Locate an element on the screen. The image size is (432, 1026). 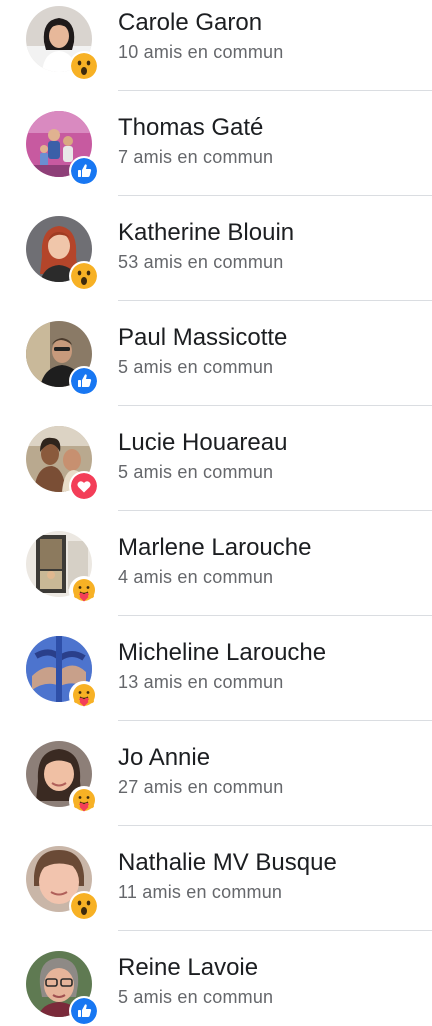
person-name: Carole Garon is located at coordinates (190, 23).